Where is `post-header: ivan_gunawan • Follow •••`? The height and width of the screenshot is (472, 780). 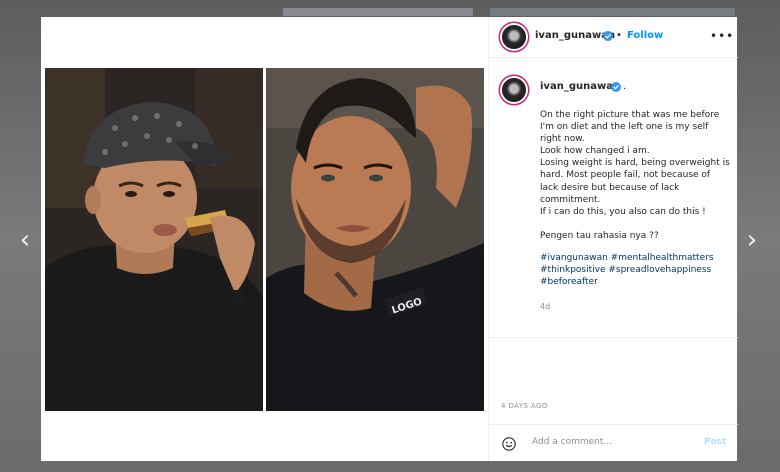 post-header: ivan_gunawan • Follow ••• is located at coordinates (613, 37).